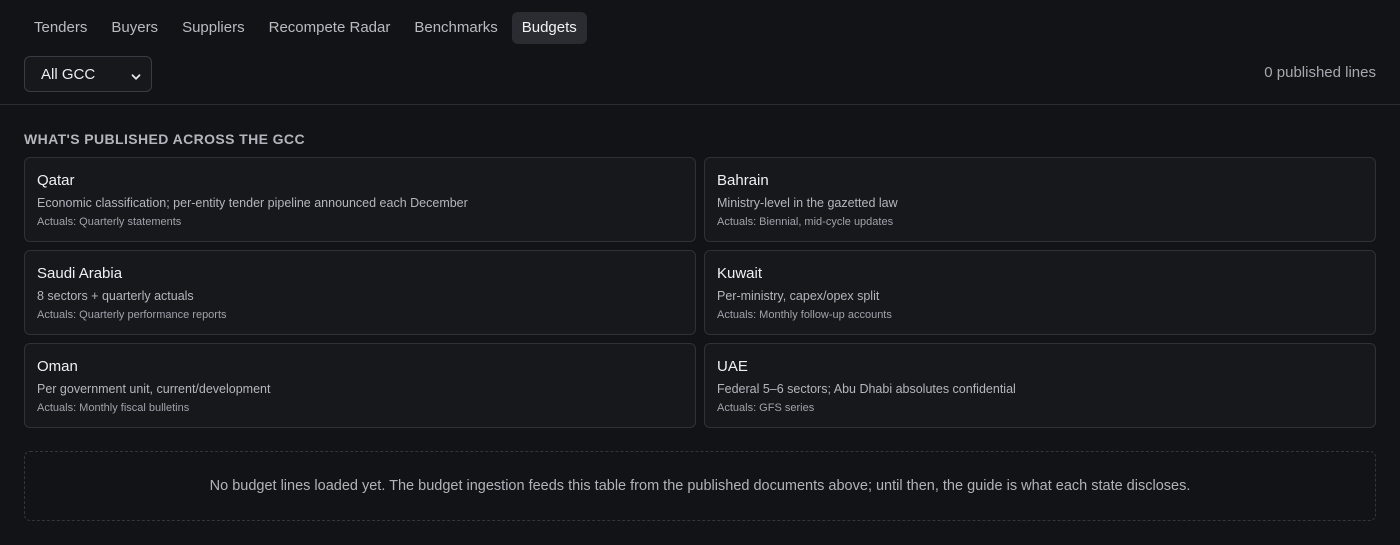 Image resolution: width=1400 pixels, height=545 pixels. Describe the element at coordinates (136, 74) in the screenshot. I see `chevron-down-icon` at that location.